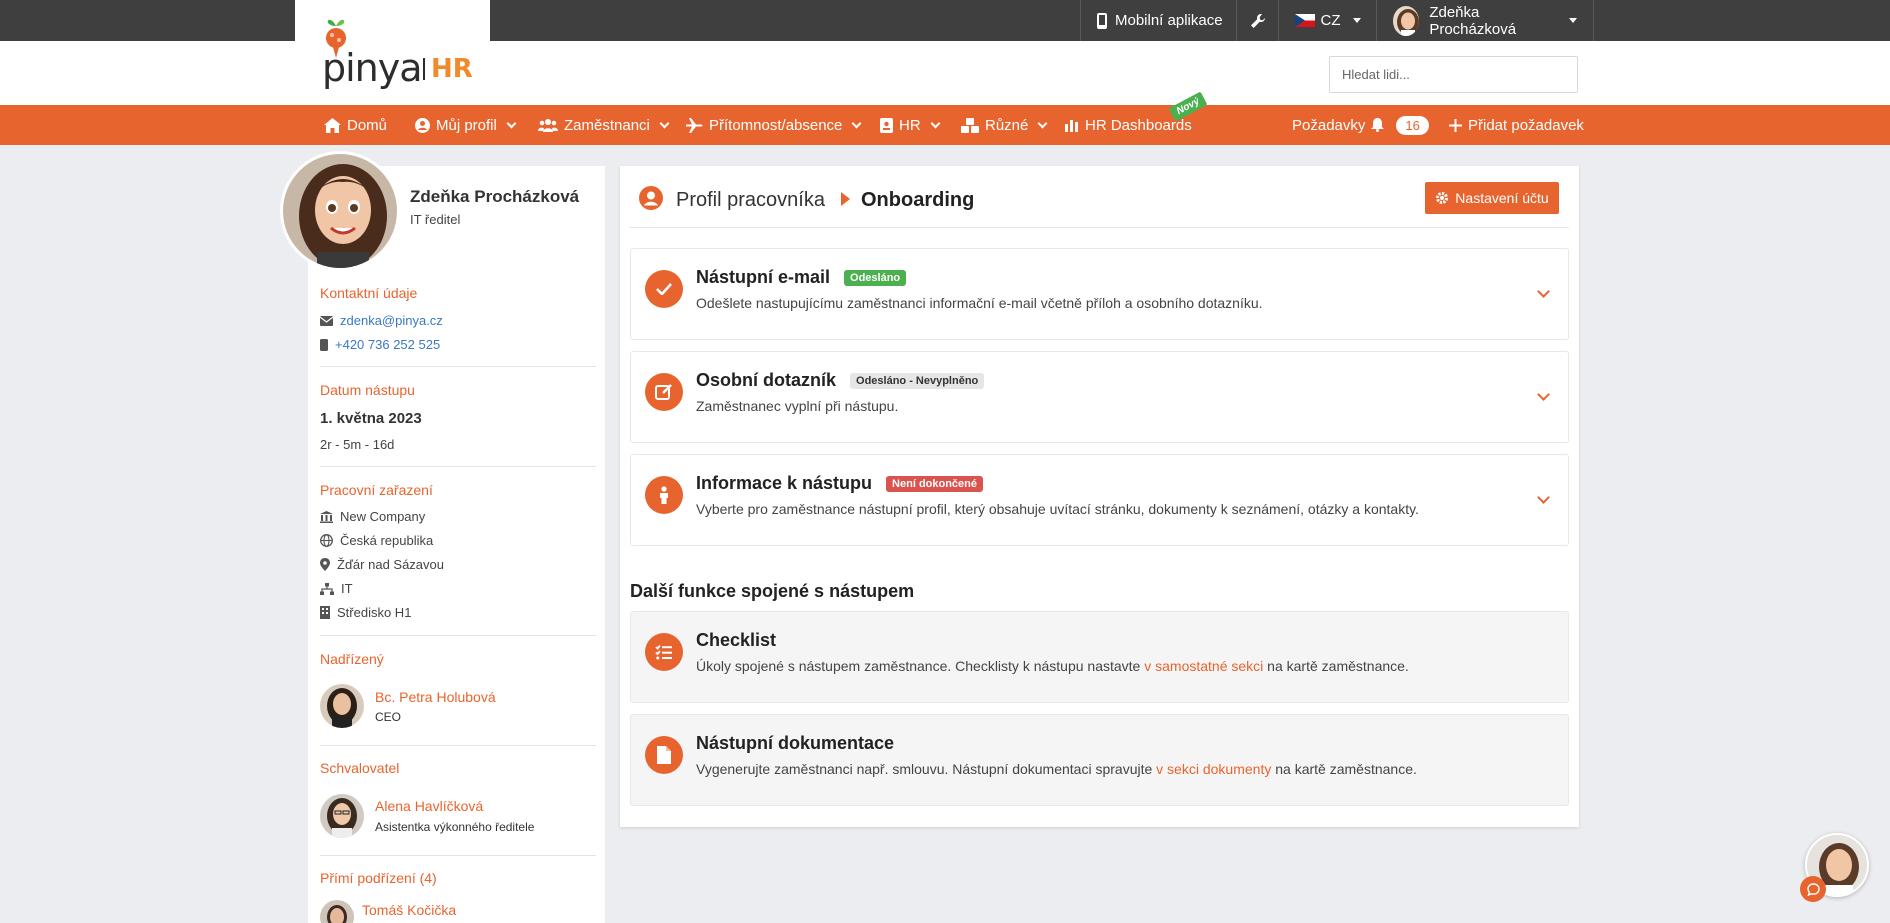  Describe the element at coordinates (367, 390) in the screenshot. I see `start-date-heading: Datum nástupu` at that location.